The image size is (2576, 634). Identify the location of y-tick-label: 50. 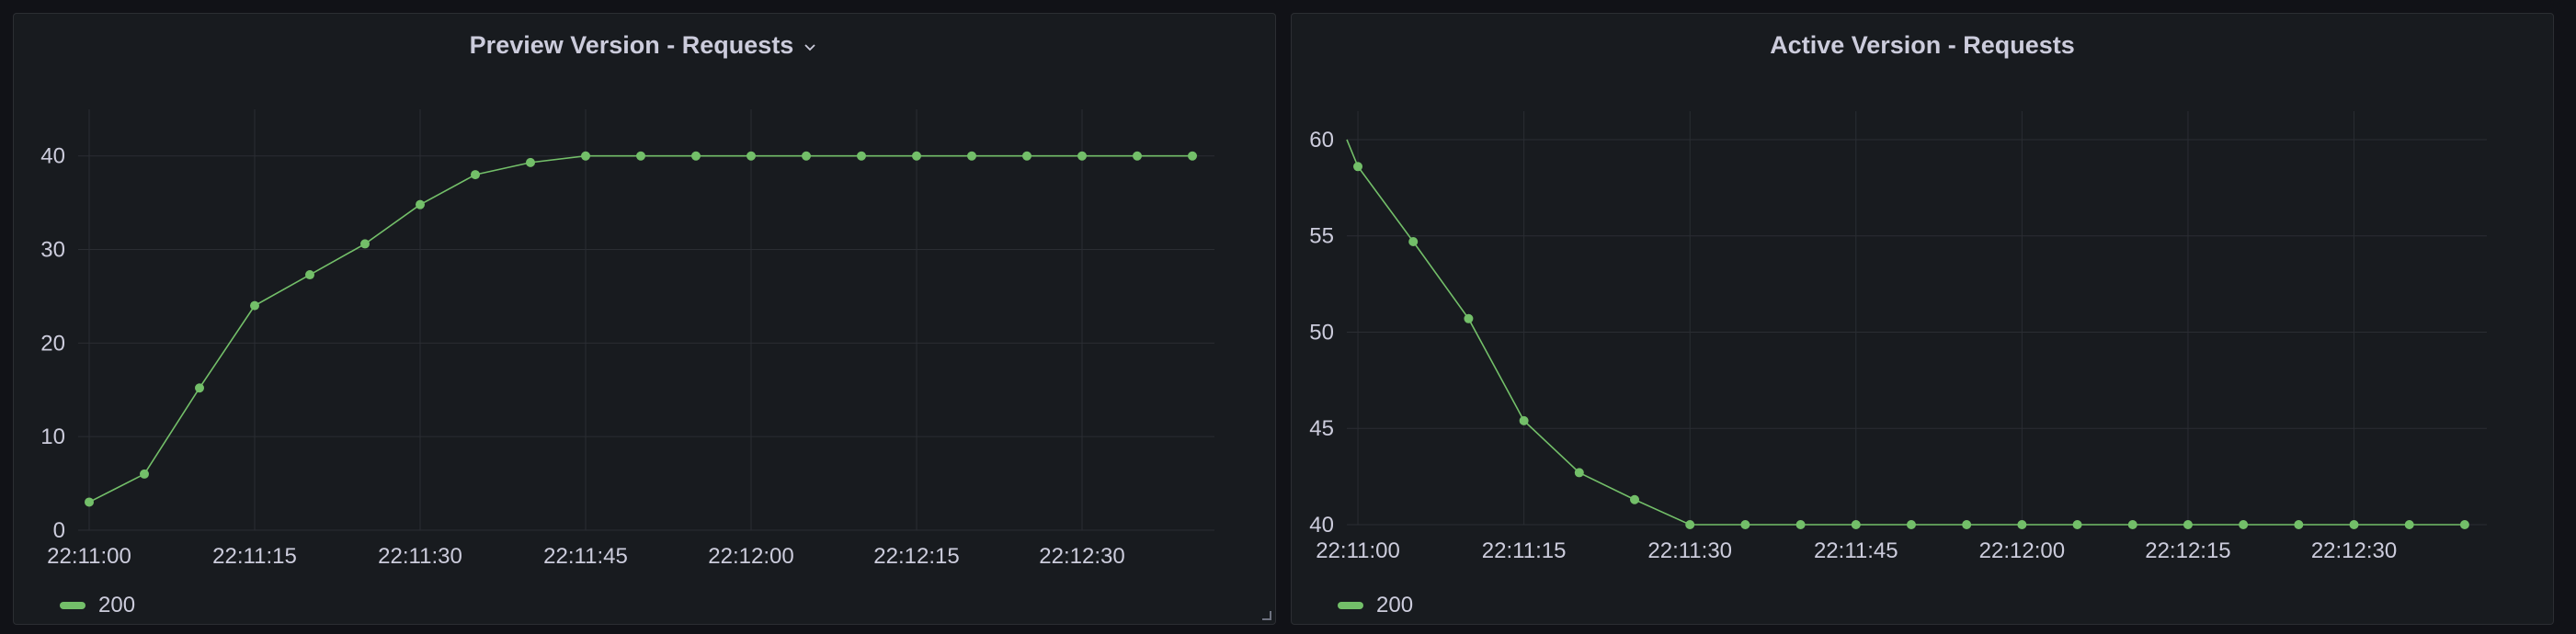
(1321, 332).